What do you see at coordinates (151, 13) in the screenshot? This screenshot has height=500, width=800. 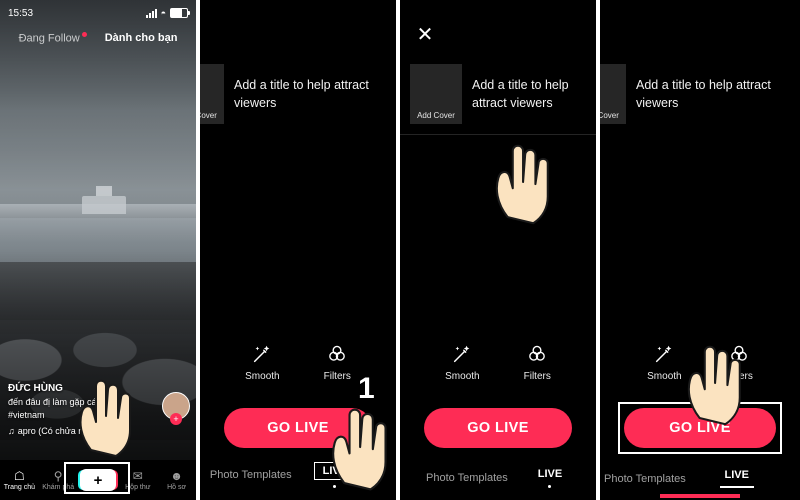 I see `signal-icon` at bounding box center [151, 13].